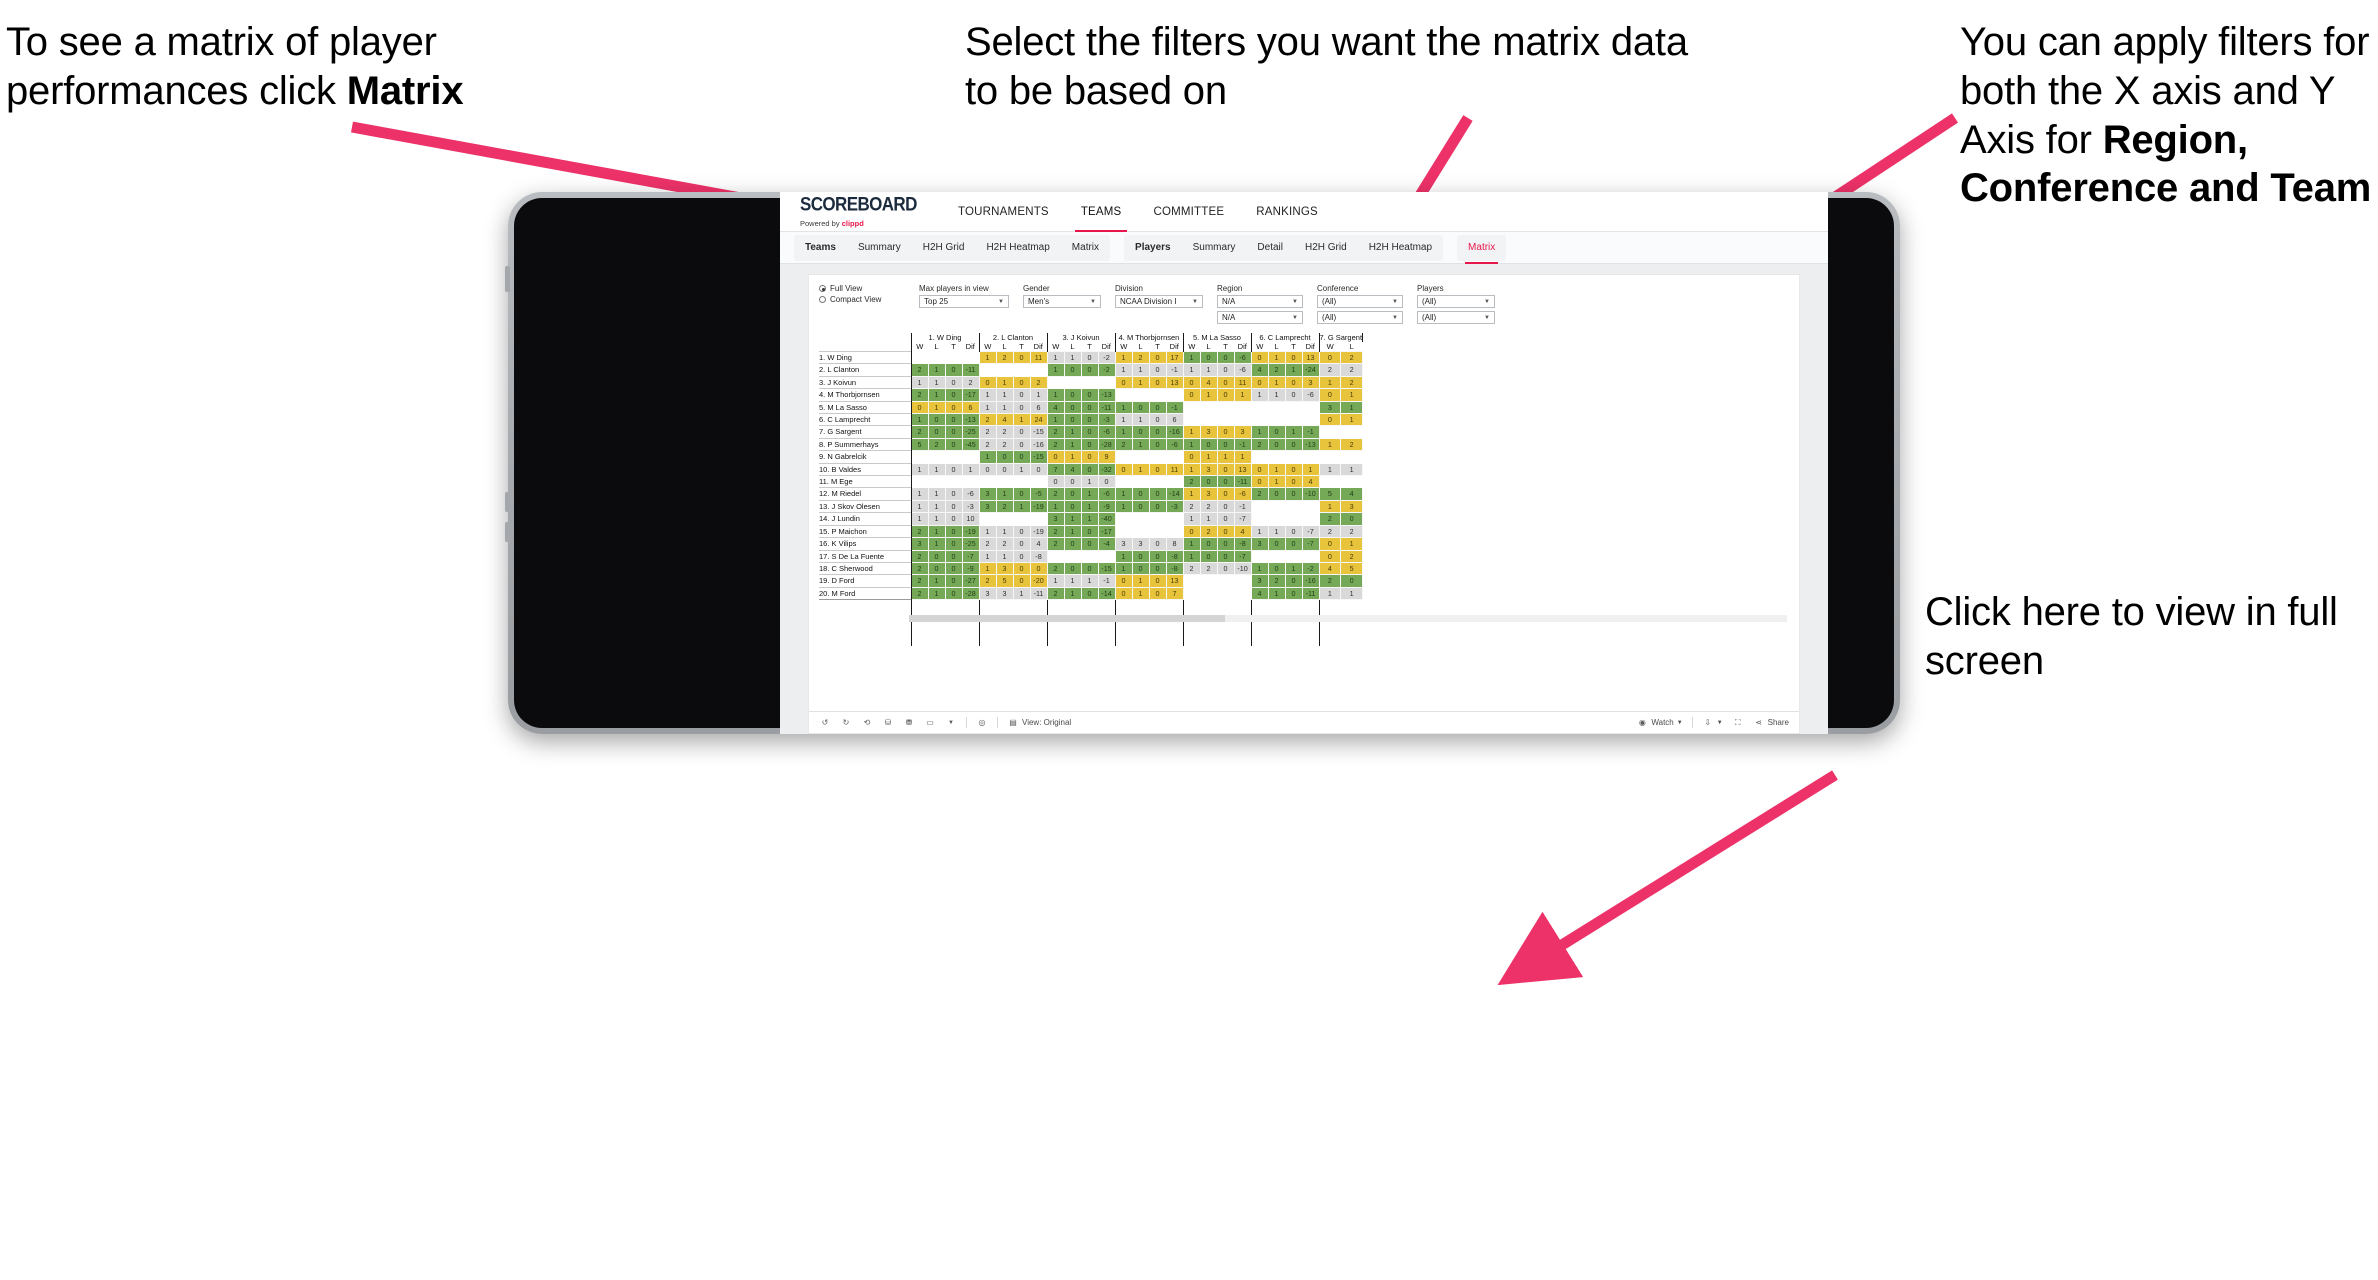  I want to click on players-select-x: (All) ▼, so click(1456, 301).